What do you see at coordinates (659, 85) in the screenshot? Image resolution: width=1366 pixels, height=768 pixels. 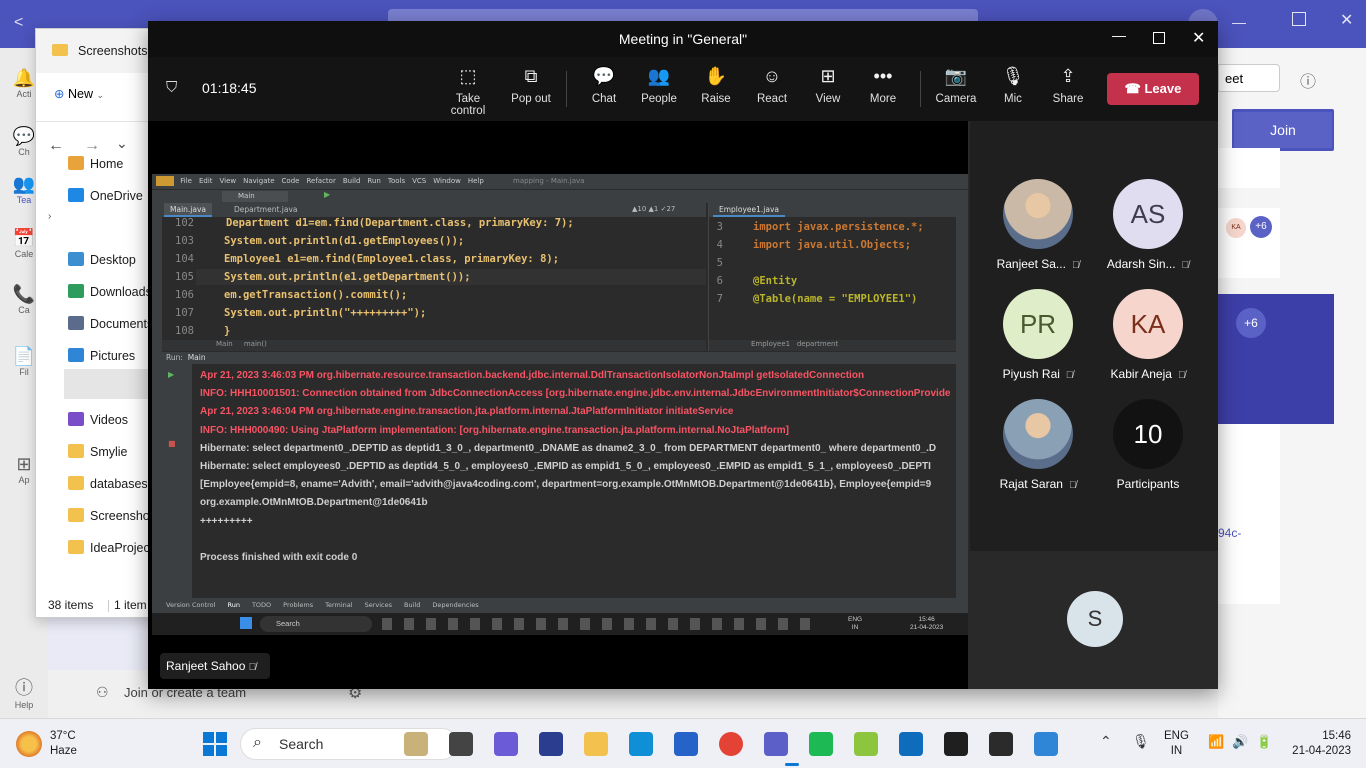 I see `people-button: 👥 People` at bounding box center [659, 85].